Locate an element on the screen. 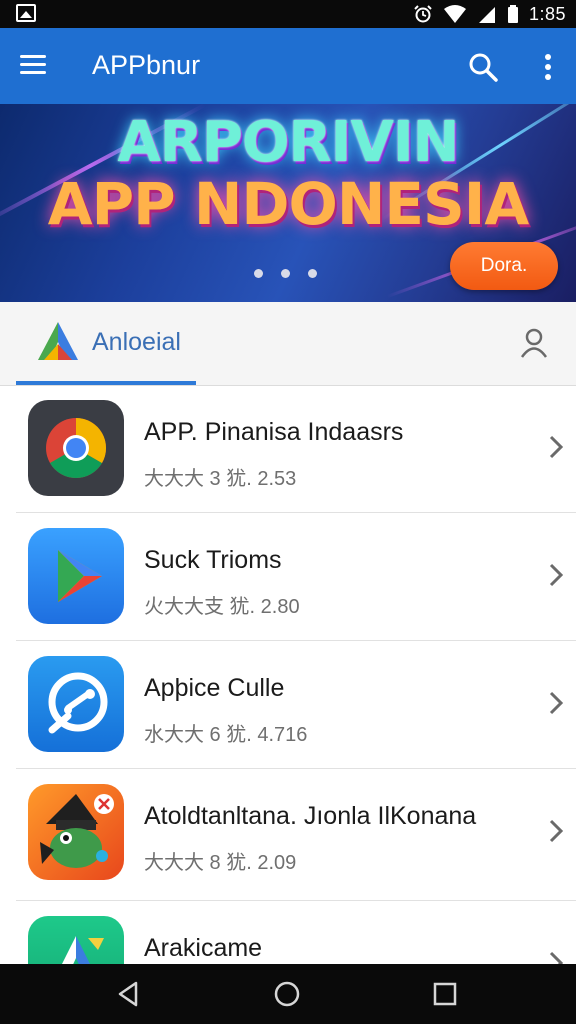  game-character-icon is located at coordinates (77, 831).